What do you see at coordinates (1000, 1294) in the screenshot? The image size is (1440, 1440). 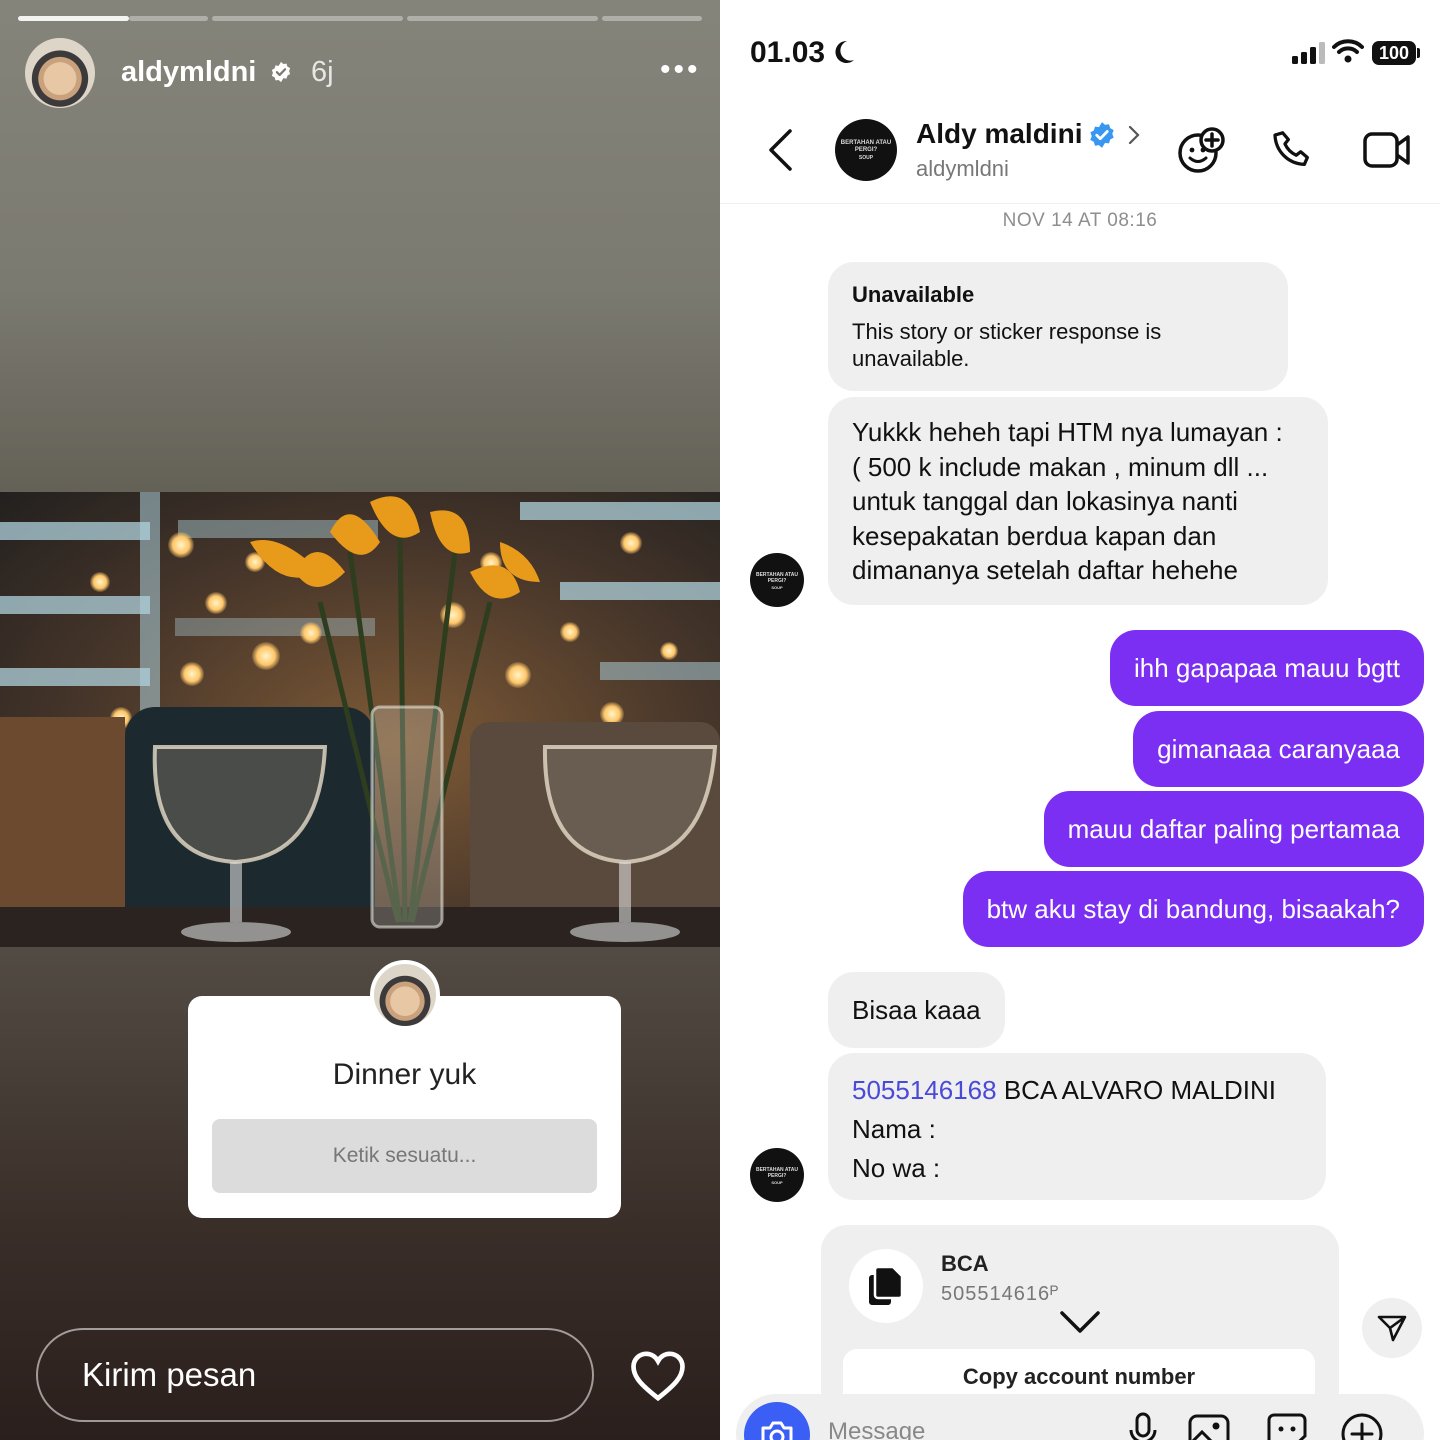 I see `bank-account-number: 505514616ᴾ` at bounding box center [1000, 1294].